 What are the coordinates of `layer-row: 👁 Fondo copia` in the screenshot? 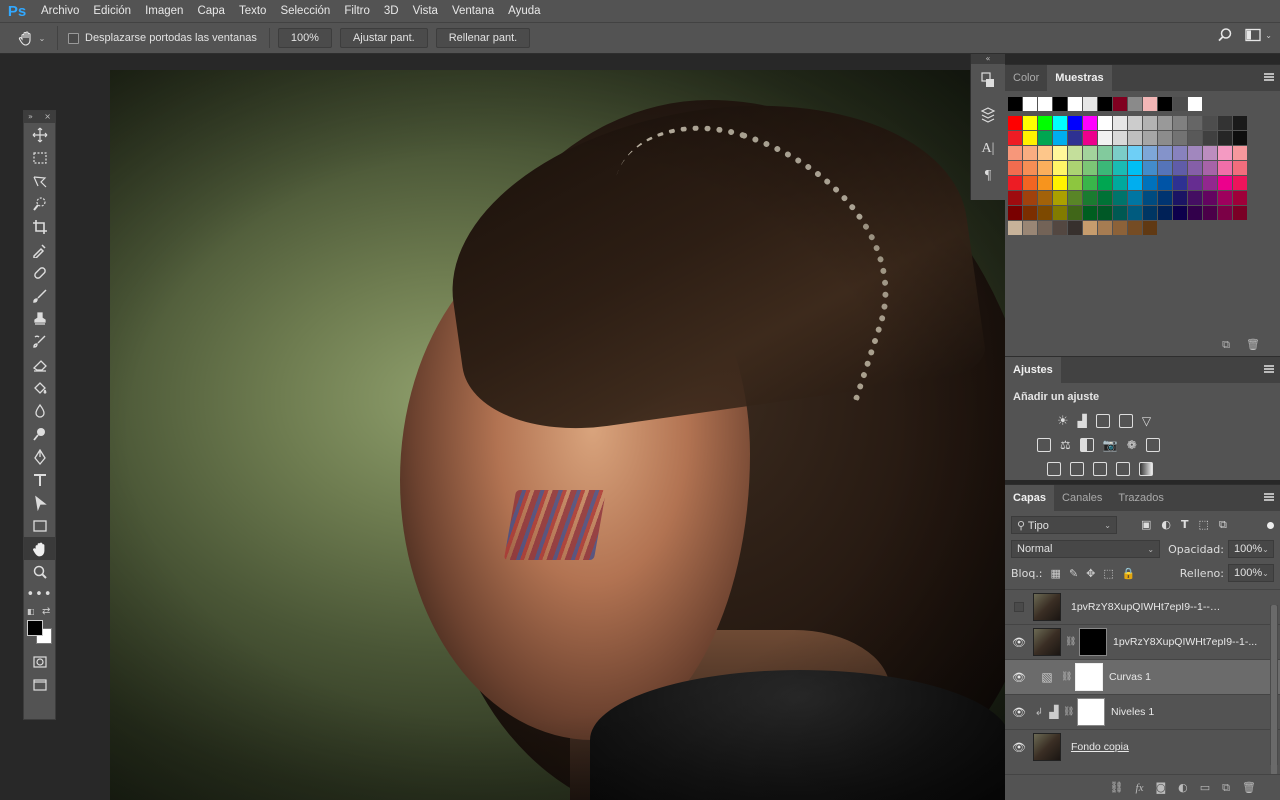 It's located at (1142, 746).